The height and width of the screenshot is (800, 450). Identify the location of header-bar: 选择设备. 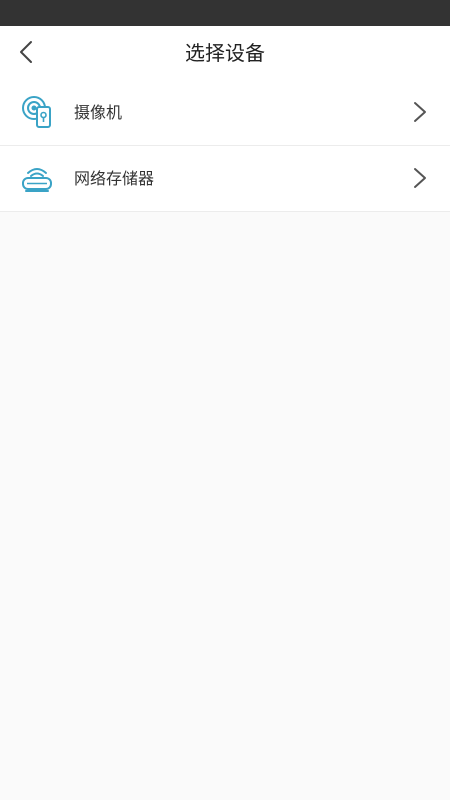
(225, 53).